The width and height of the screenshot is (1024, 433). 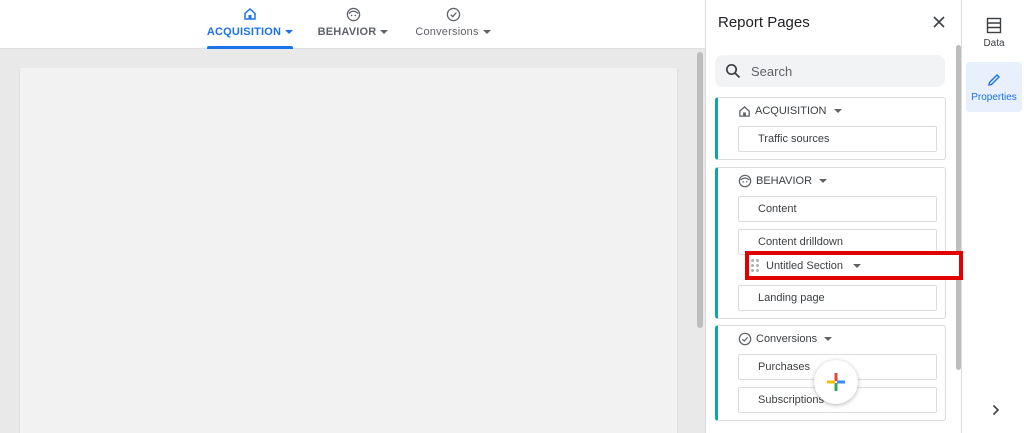 What do you see at coordinates (250, 24) in the screenshot?
I see `tab-acquisition: ACQUISITION` at bounding box center [250, 24].